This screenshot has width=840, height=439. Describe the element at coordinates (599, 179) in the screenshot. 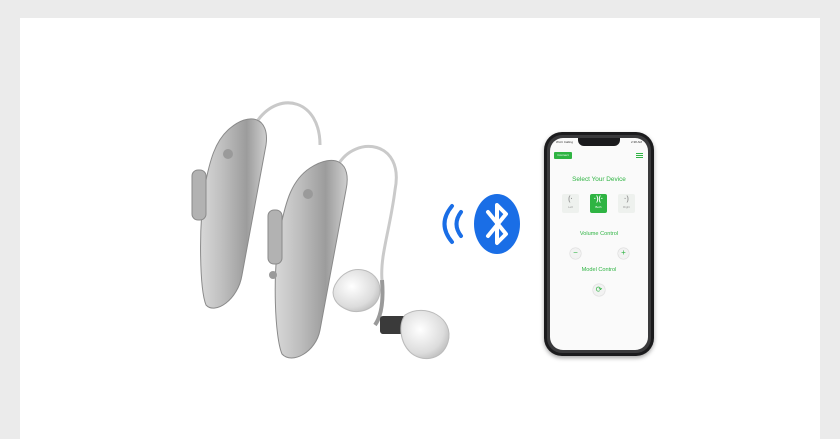

I see `select-device-title: Select Your Device` at that location.